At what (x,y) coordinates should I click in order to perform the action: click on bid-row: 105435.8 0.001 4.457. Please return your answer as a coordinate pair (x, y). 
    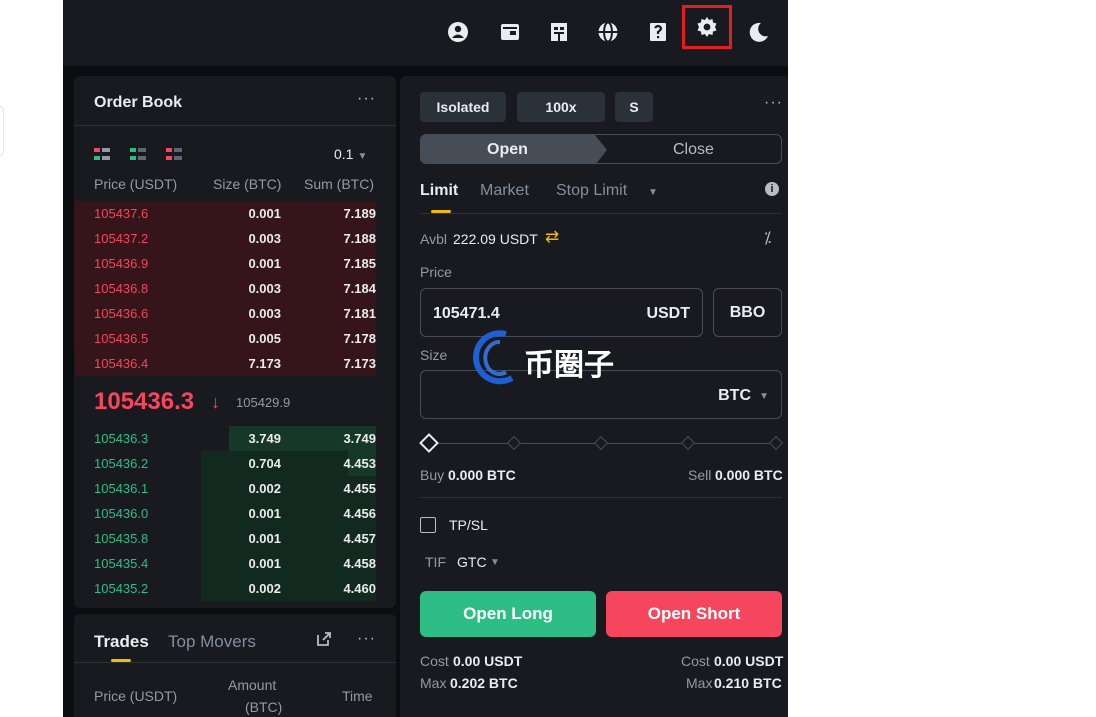
    Looking at the image, I should click on (225, 538).